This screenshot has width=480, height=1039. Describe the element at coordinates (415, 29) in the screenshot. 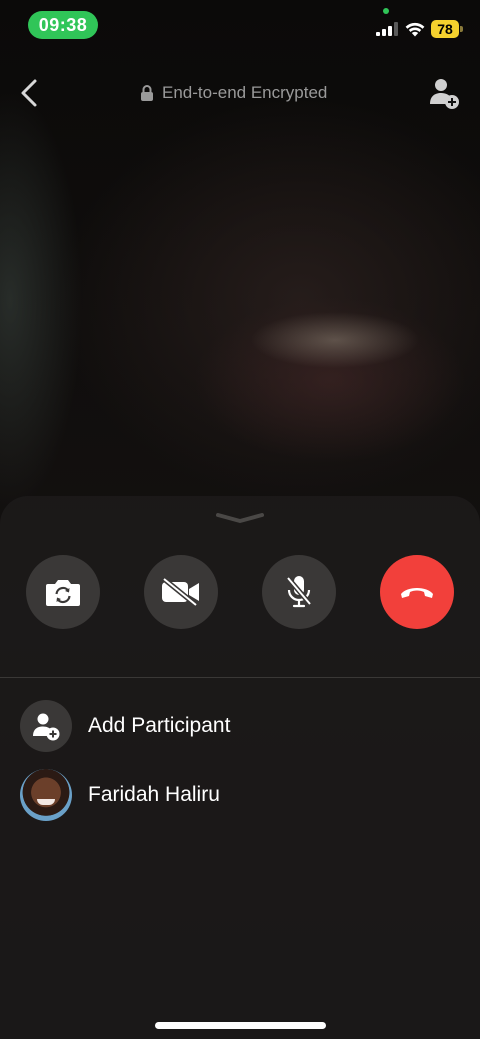

I see `wifi-icon` at that location.